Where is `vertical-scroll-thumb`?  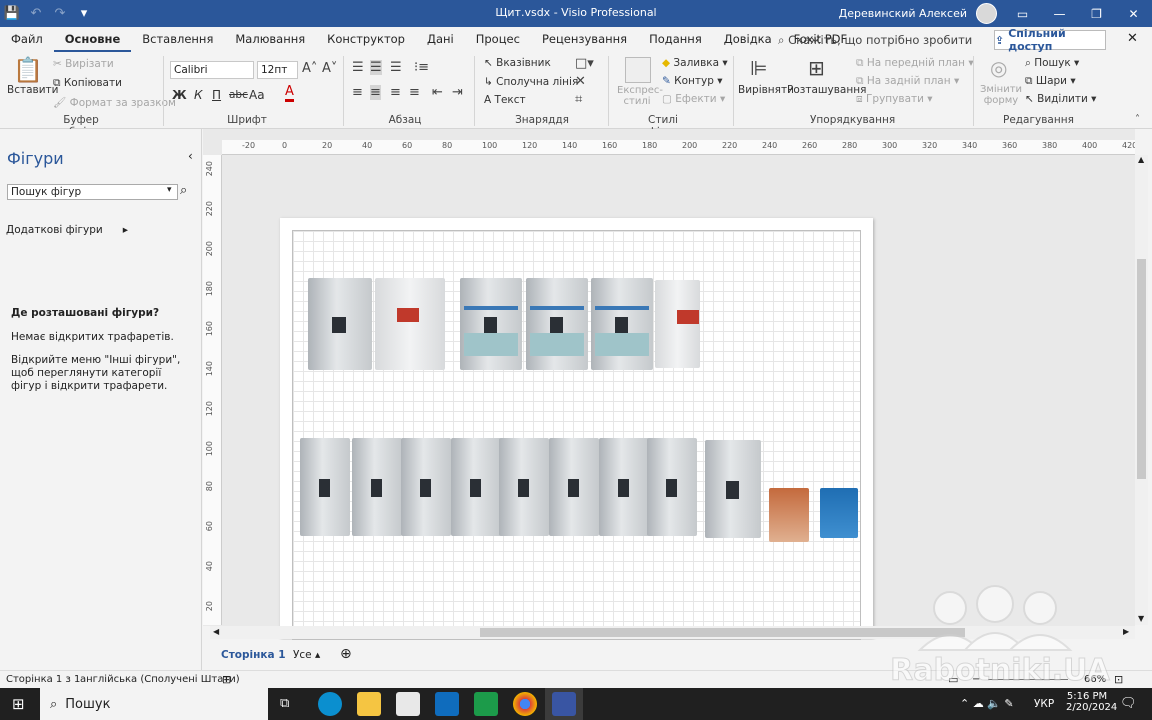 vertical-scroll-thumb is located at coordinates (1141, 369).